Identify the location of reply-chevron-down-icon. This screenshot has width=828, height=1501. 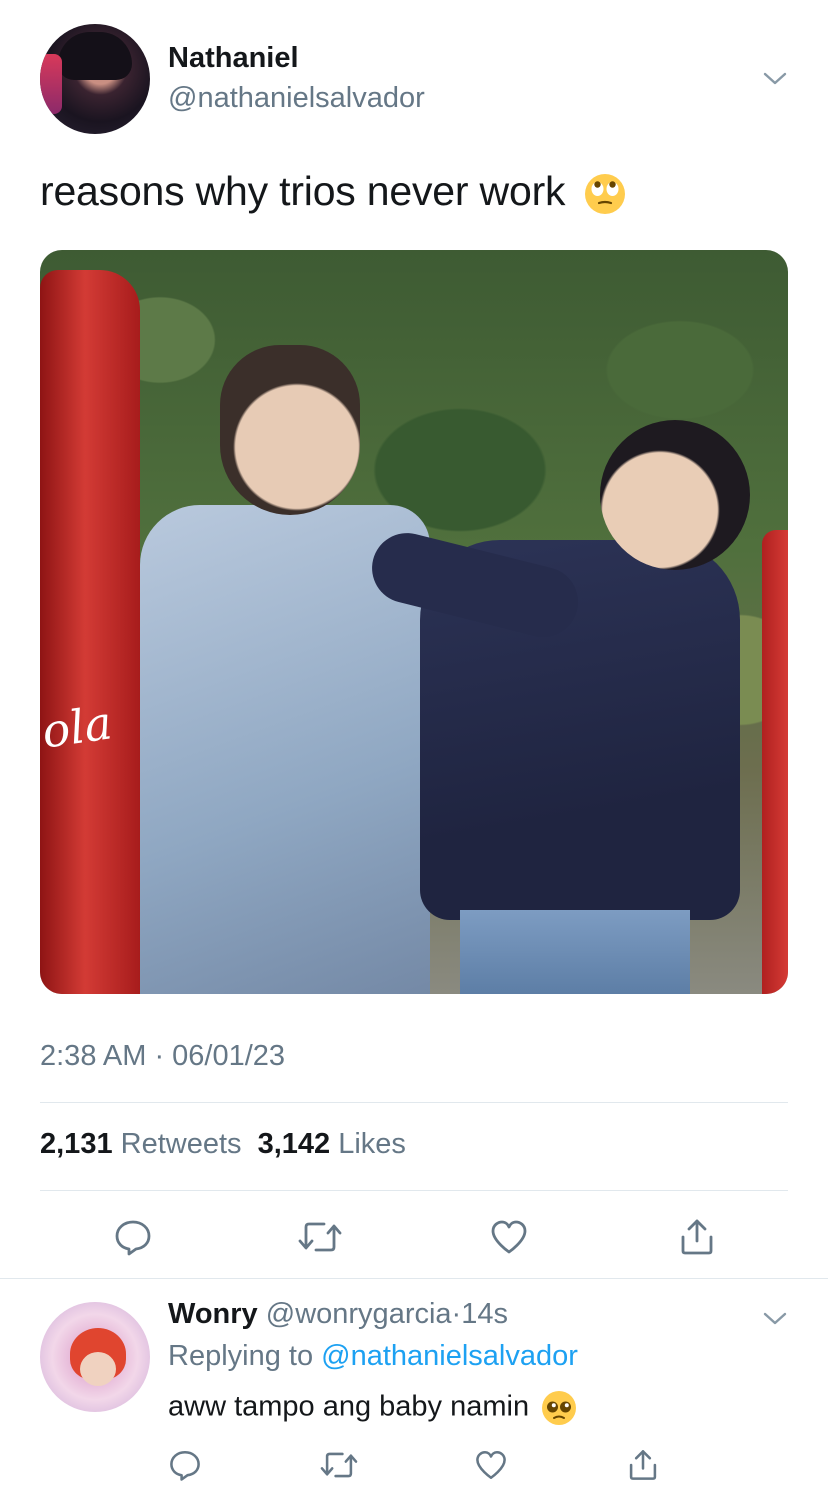
(775, 1319).